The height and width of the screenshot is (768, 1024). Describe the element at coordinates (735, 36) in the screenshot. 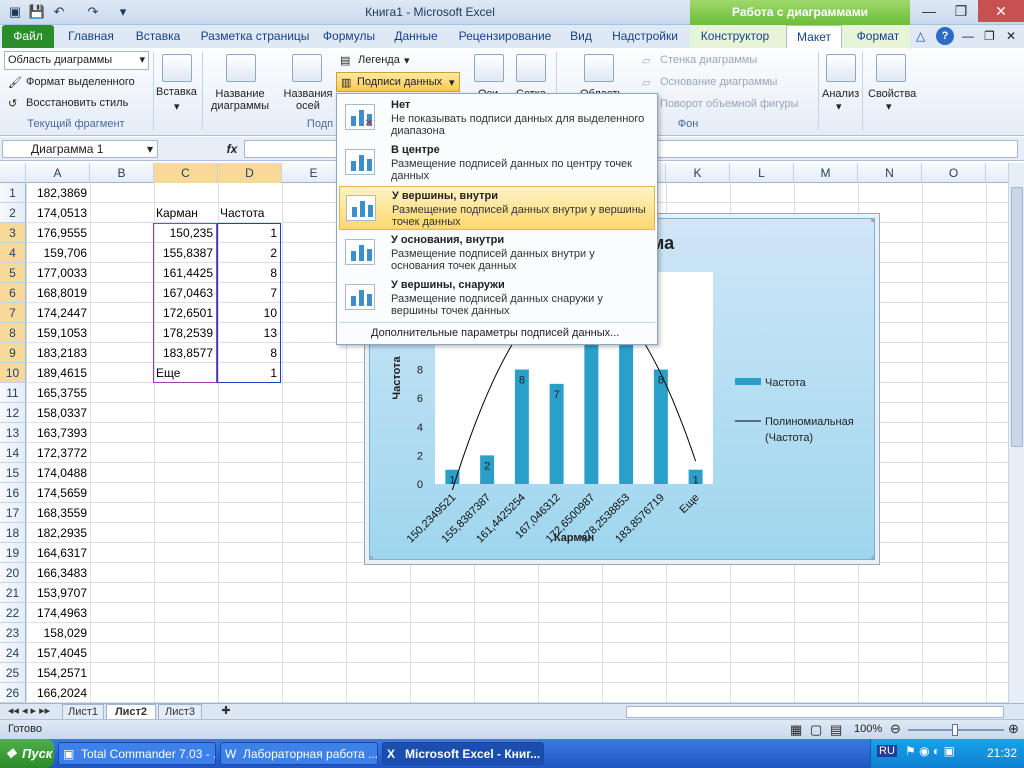

I see `tab-design: Конструктор` at that location.